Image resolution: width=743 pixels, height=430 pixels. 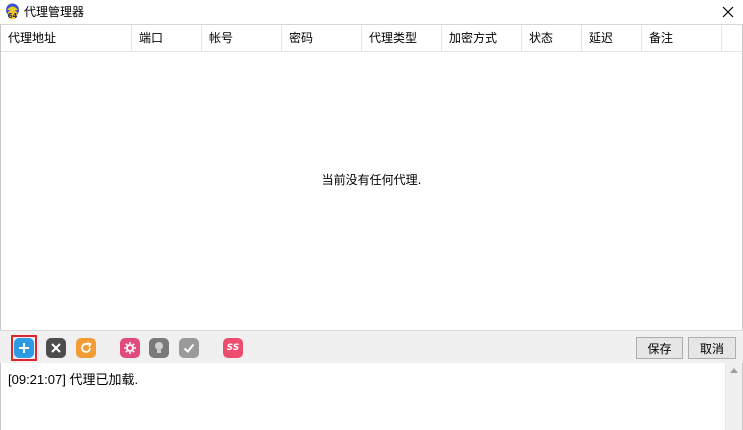 What do you see at coordinates (371, 347) in the screenshot?
I see `toolbar: SS 保存 取消` at bounding box center [371, 347].